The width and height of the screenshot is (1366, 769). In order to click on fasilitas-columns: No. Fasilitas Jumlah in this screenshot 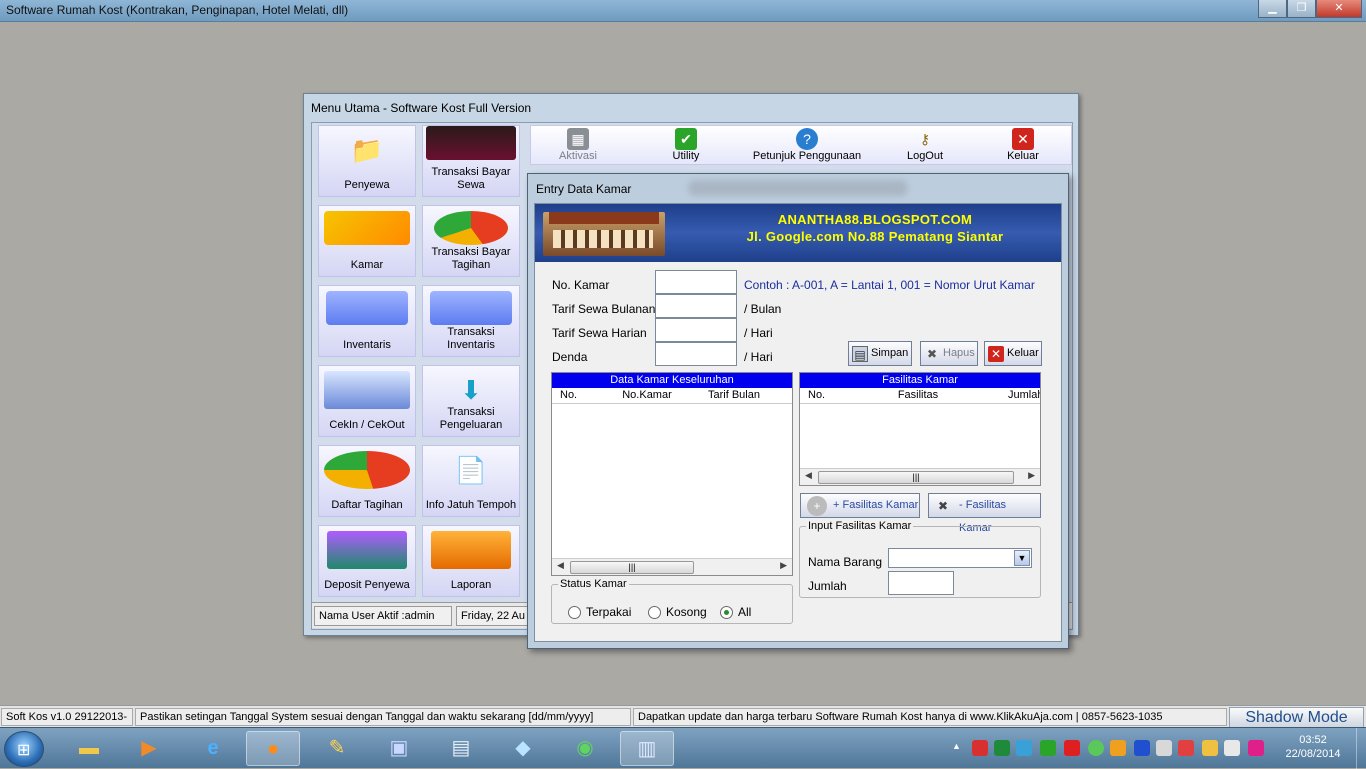, I will do `click(920, 396)`.